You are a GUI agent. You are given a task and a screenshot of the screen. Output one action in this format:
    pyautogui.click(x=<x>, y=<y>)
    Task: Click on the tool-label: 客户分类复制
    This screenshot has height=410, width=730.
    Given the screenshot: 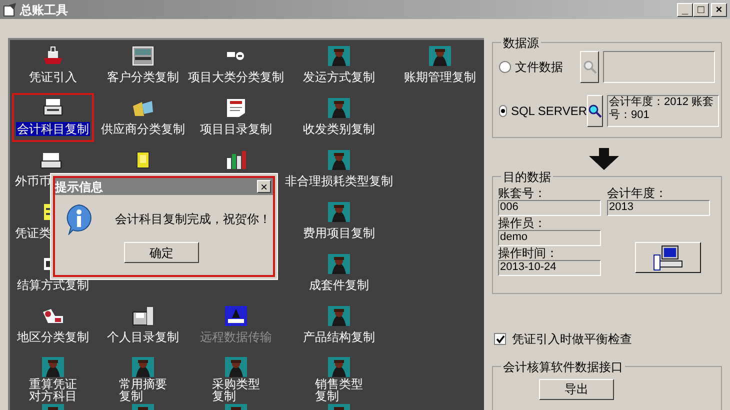 What is the action you would take?
    pyautogui.click(x=143, y=77)
    